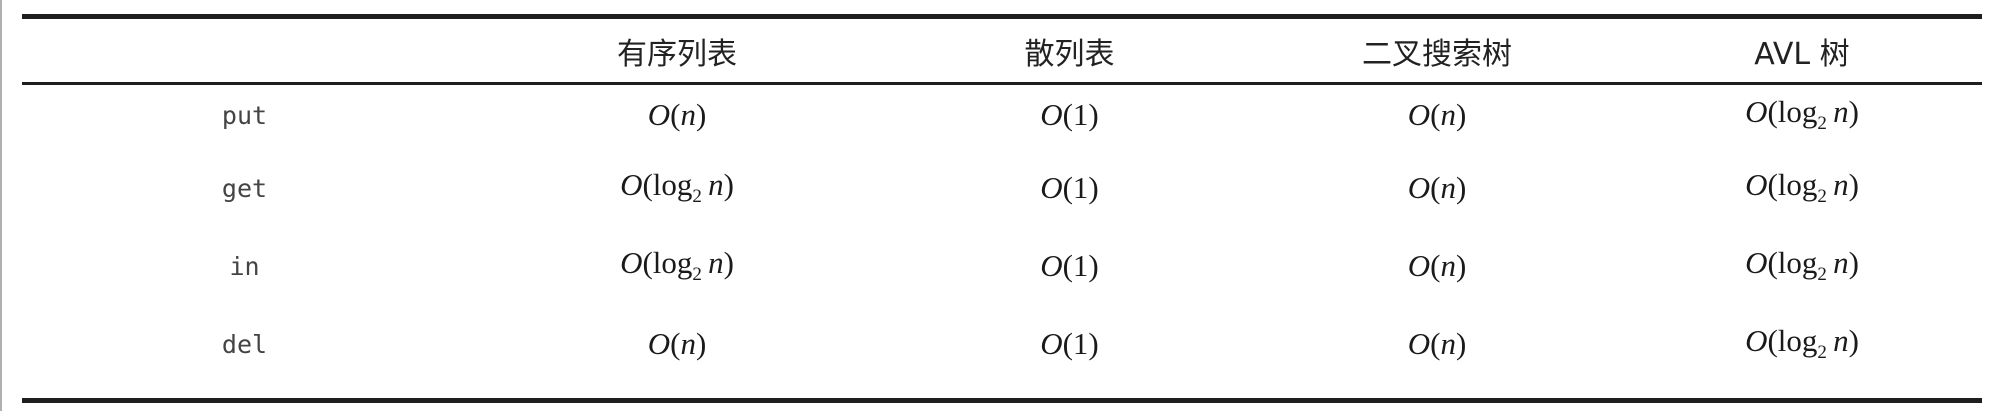  I want to click on header-avl-tree: AVL 树, so click(1802, 54).